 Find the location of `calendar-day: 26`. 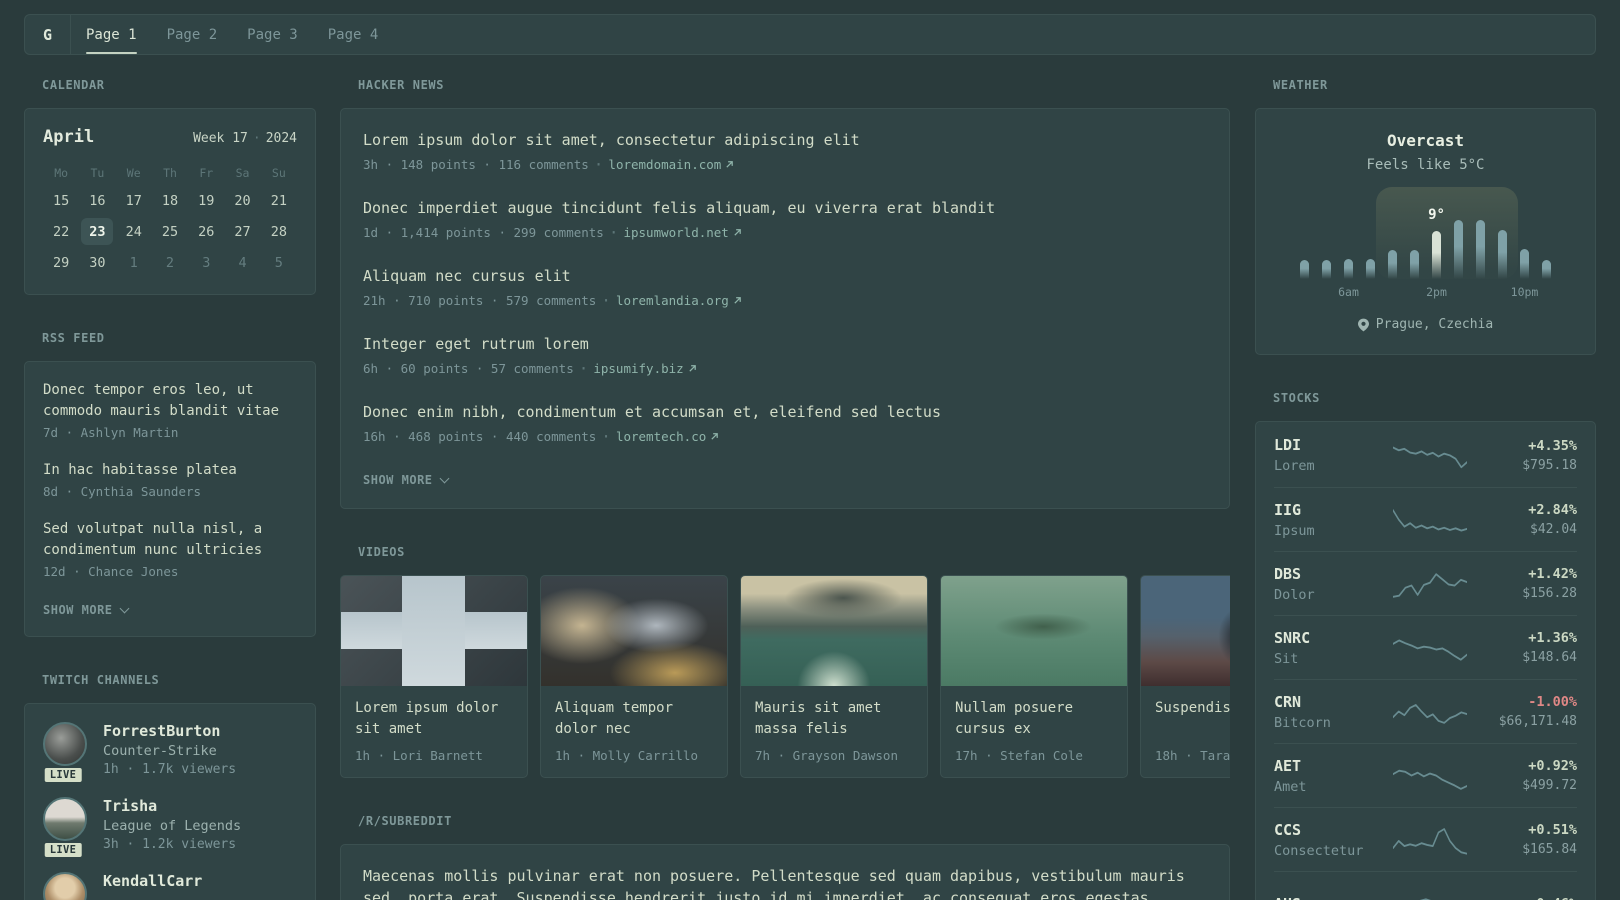

calendar-day: 26 is located at coordinates (206, 231).